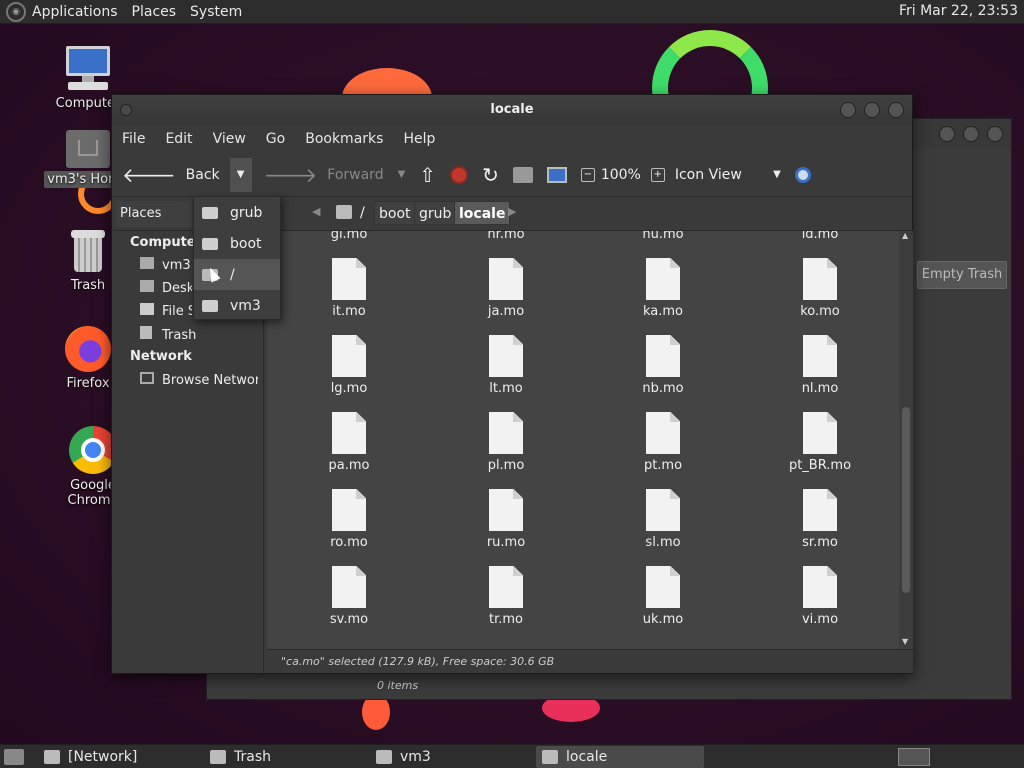  I want to click on scroll-down-icon: ▼, so click(905, 641).